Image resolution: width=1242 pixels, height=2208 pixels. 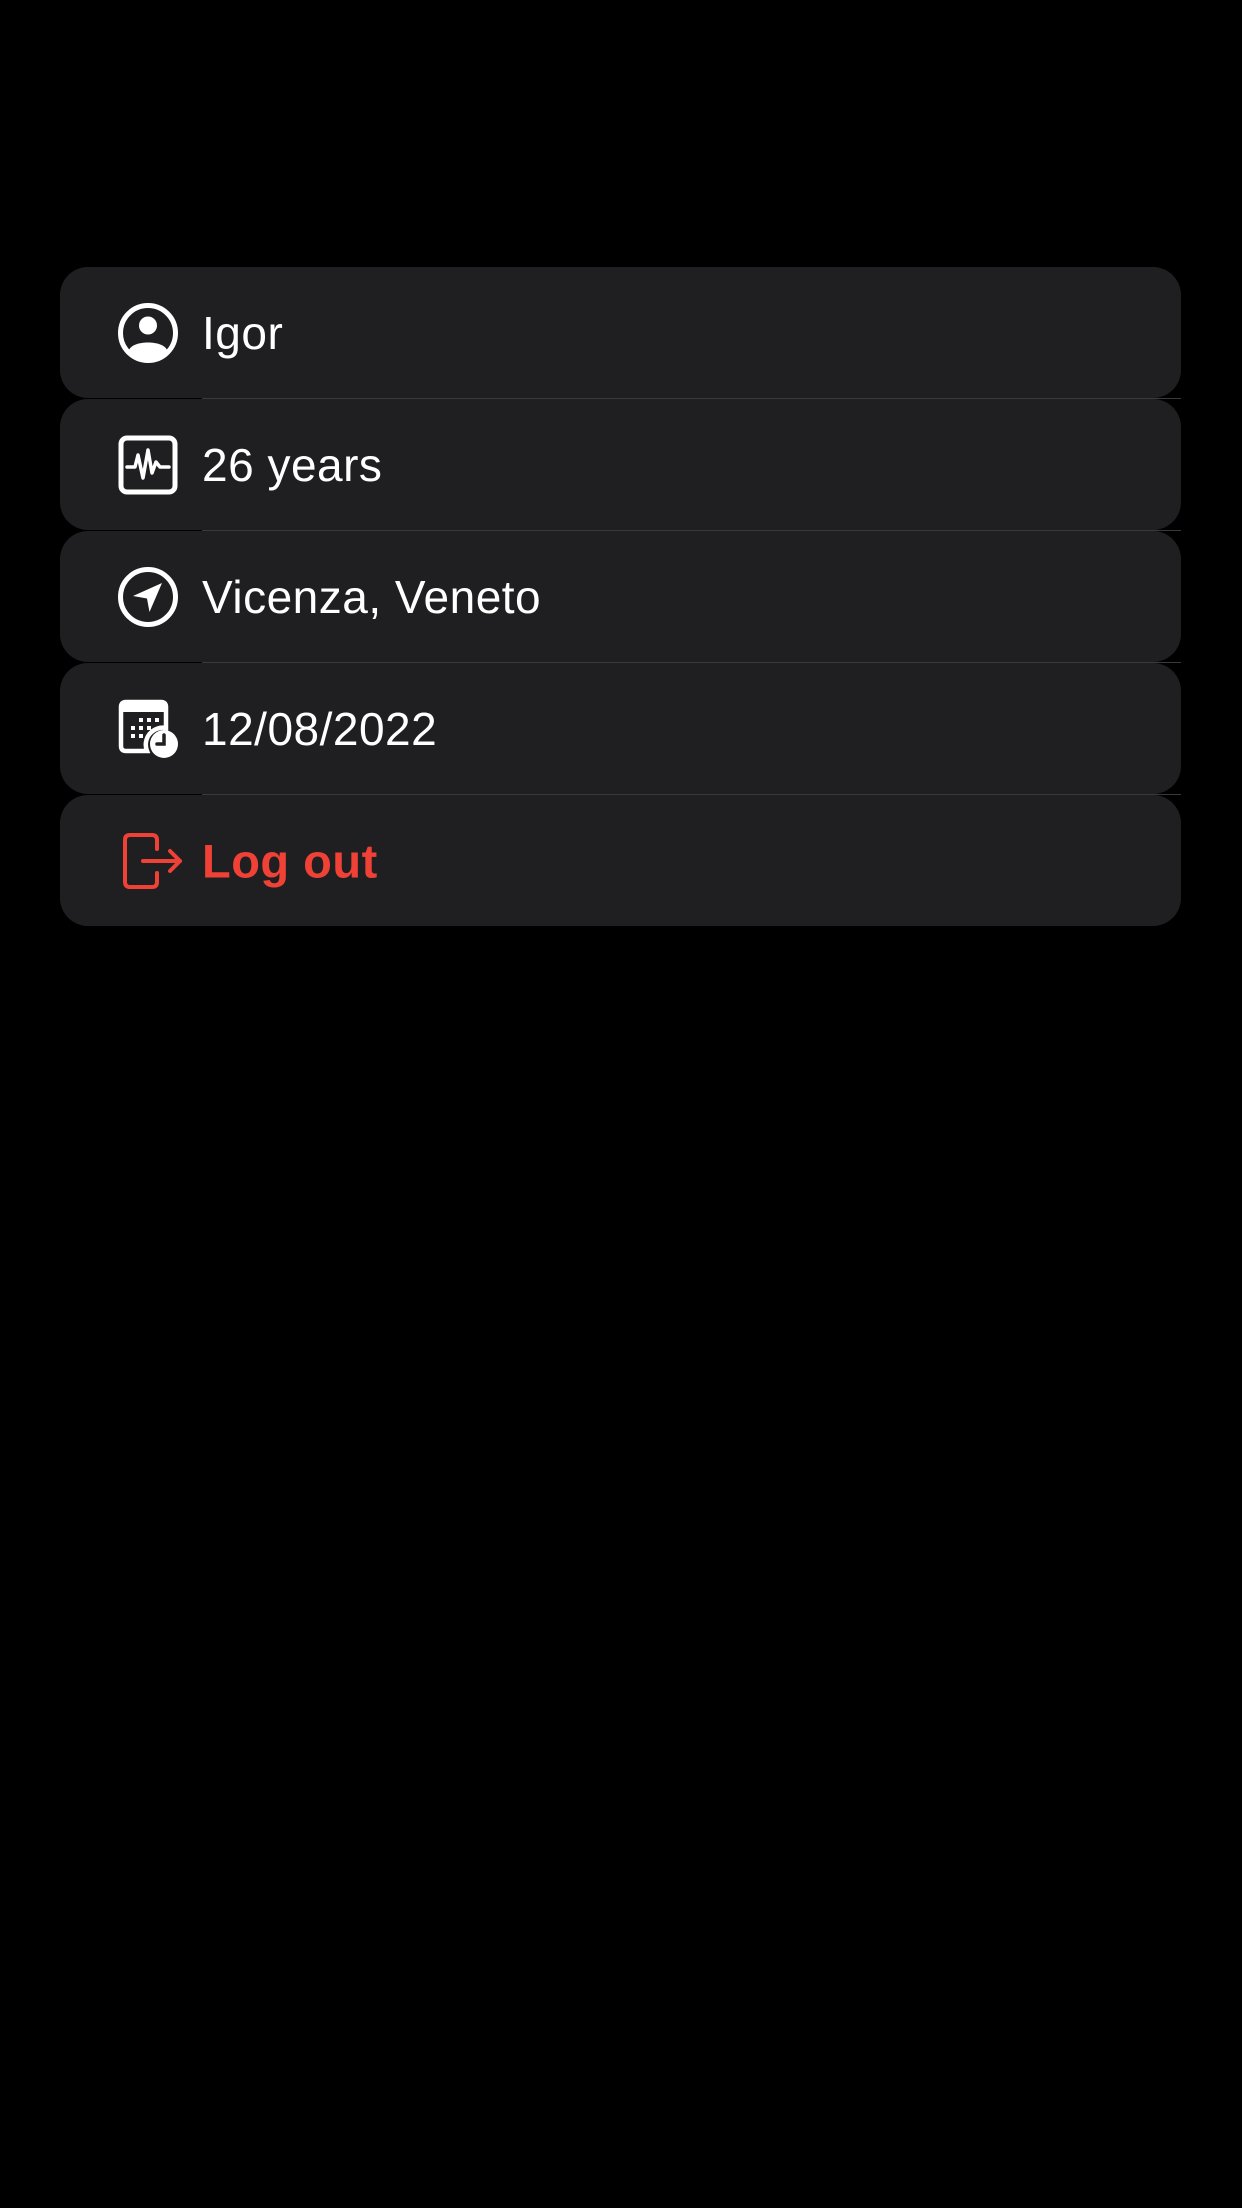 I want to click on profile-date: 12/08/2022, so click(x=320, y=729).